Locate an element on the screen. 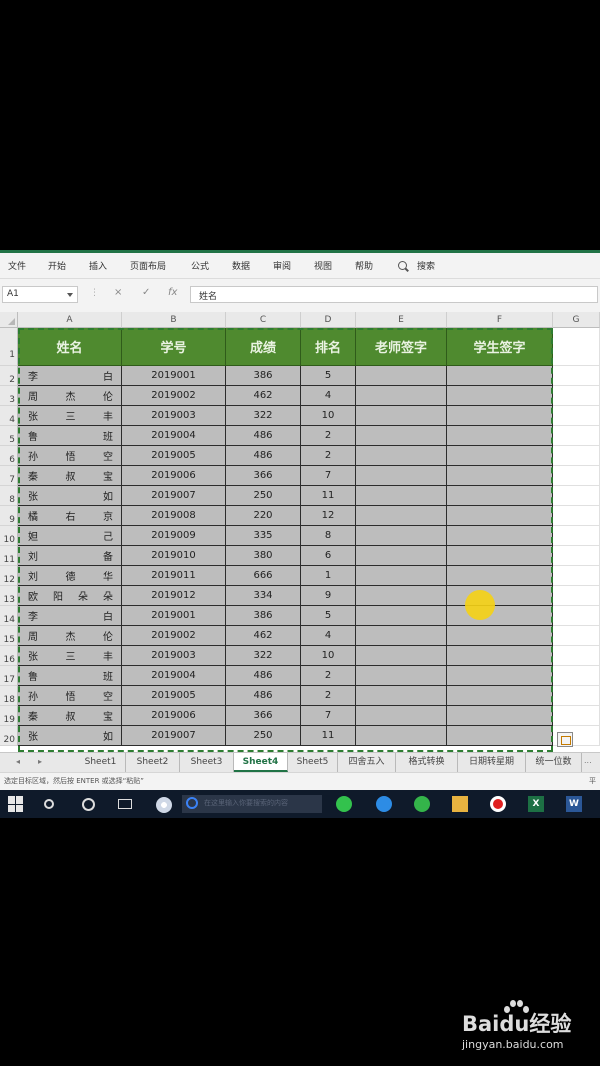 The width and height of the screenshot is (600, 1066). score-cell: 250 is located at coordinates (263, 736).